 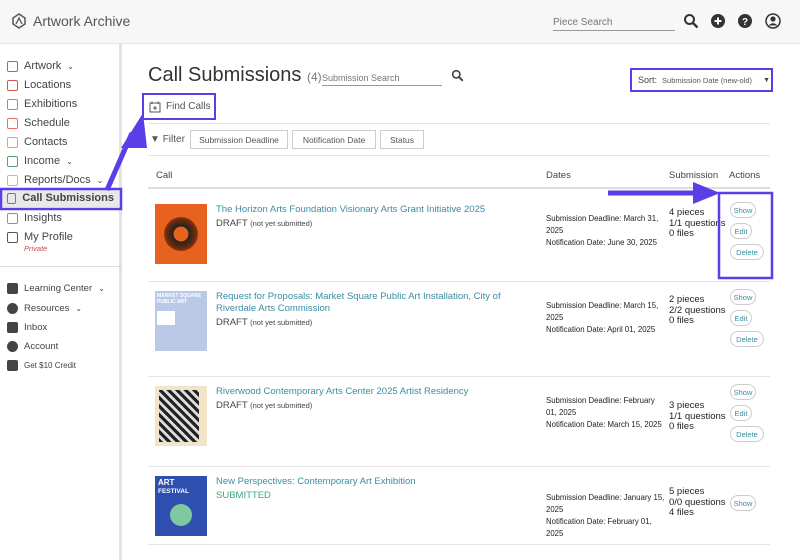 I want to click on sidebar-item-call-submissions: Call Submissions, so click(x=60, y=198).